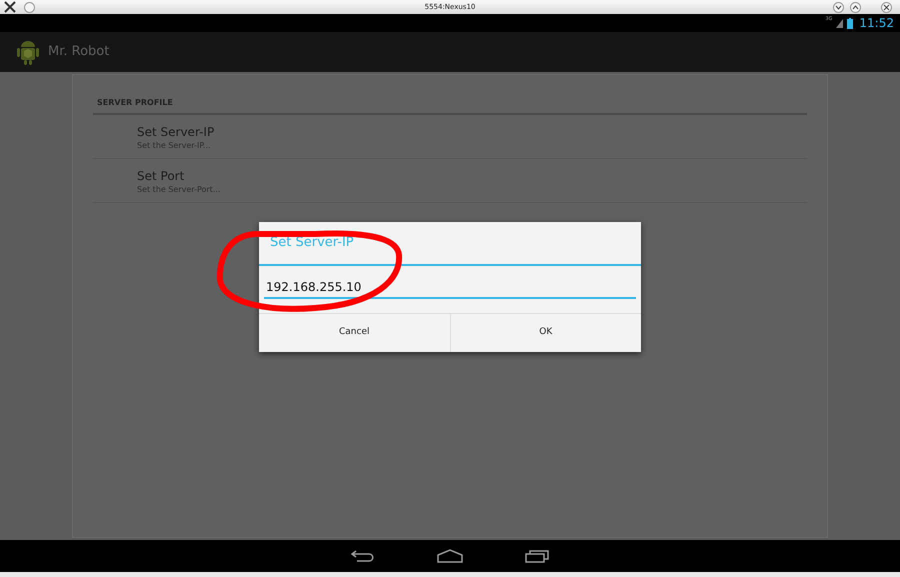 The image size is (900, 577). I want to click on window-menu-button, so click(29, 7).